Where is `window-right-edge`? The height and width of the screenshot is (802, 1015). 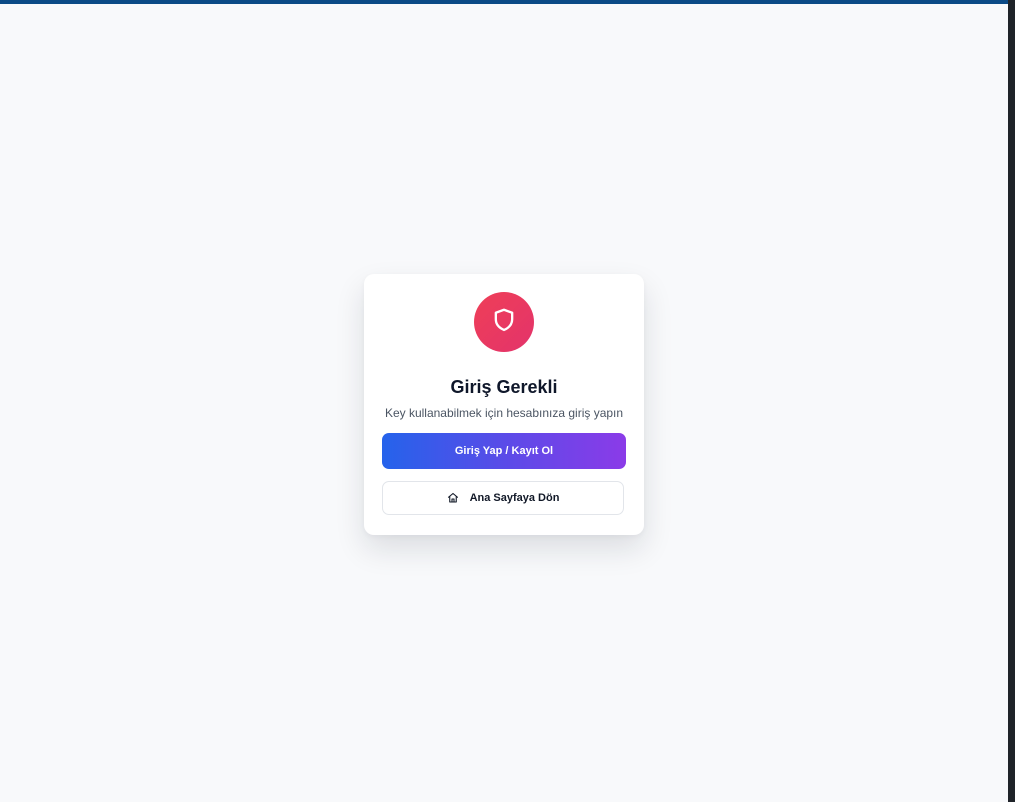 window-right-edge is located at coordinates (1011, 401).